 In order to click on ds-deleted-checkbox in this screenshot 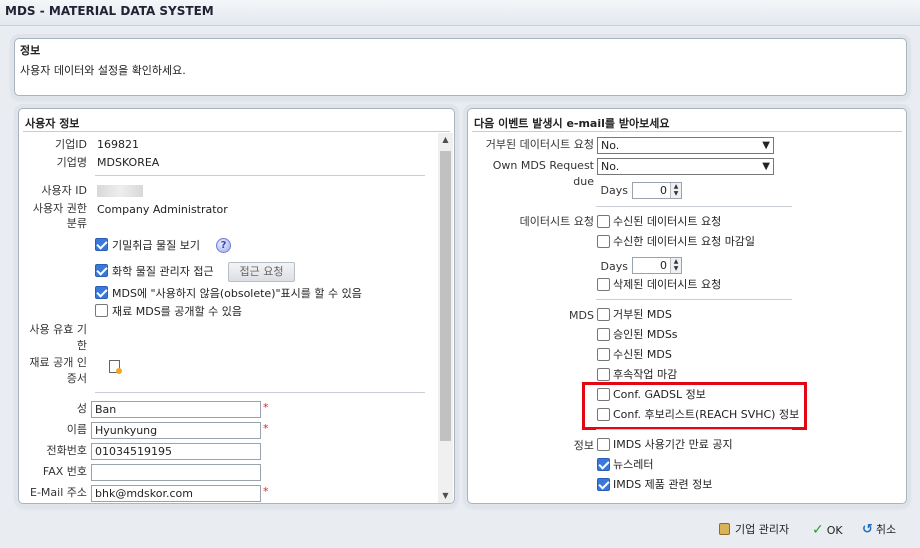, I will do `click(603, 284)`.